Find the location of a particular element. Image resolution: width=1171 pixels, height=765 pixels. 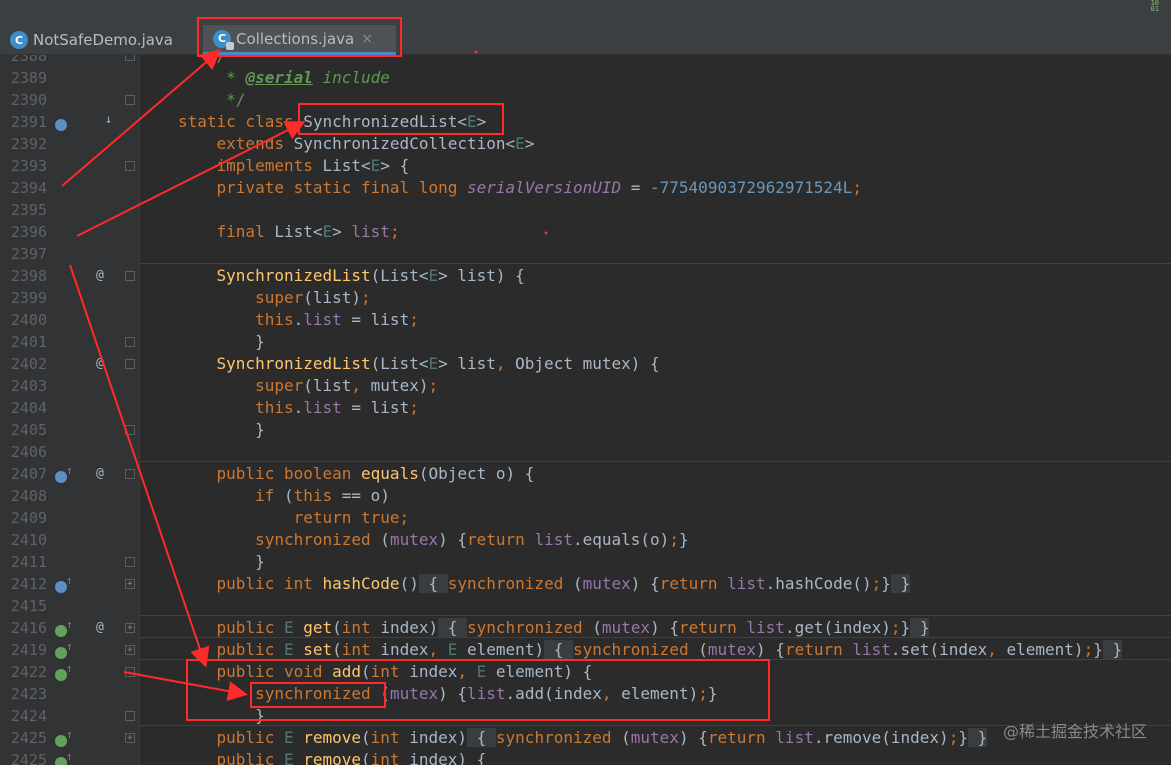

code-line: 2393 implements List<E> { is located at coordinates (210, 165).